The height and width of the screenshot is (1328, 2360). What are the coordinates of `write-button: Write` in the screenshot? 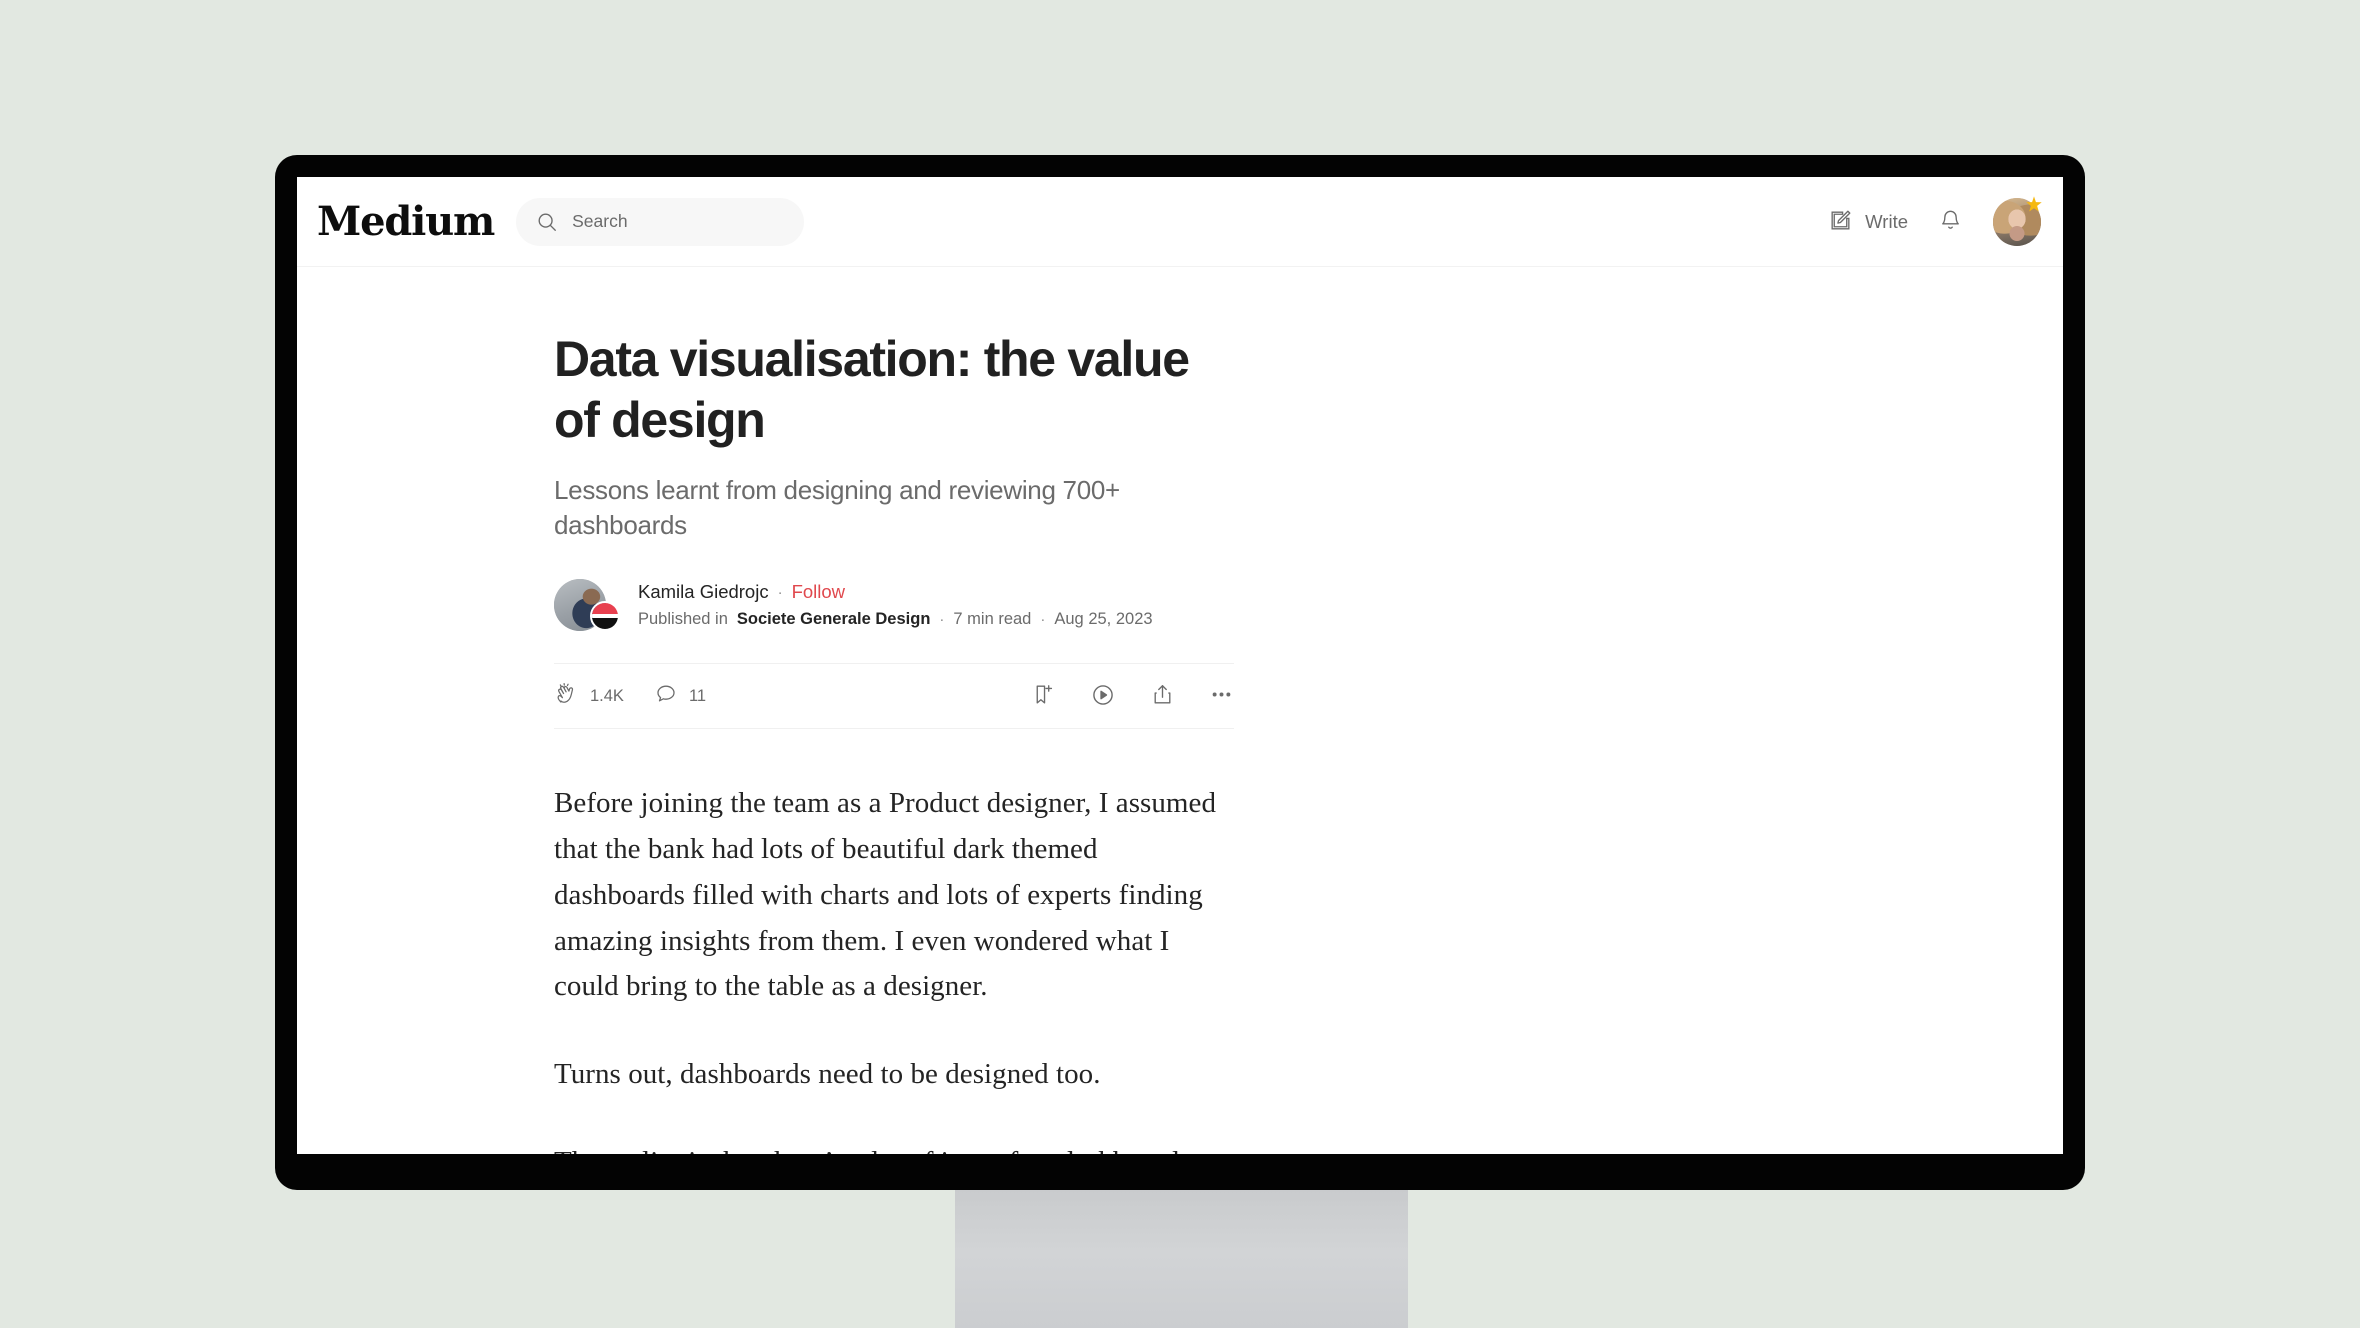 It's located at (1868, 222).